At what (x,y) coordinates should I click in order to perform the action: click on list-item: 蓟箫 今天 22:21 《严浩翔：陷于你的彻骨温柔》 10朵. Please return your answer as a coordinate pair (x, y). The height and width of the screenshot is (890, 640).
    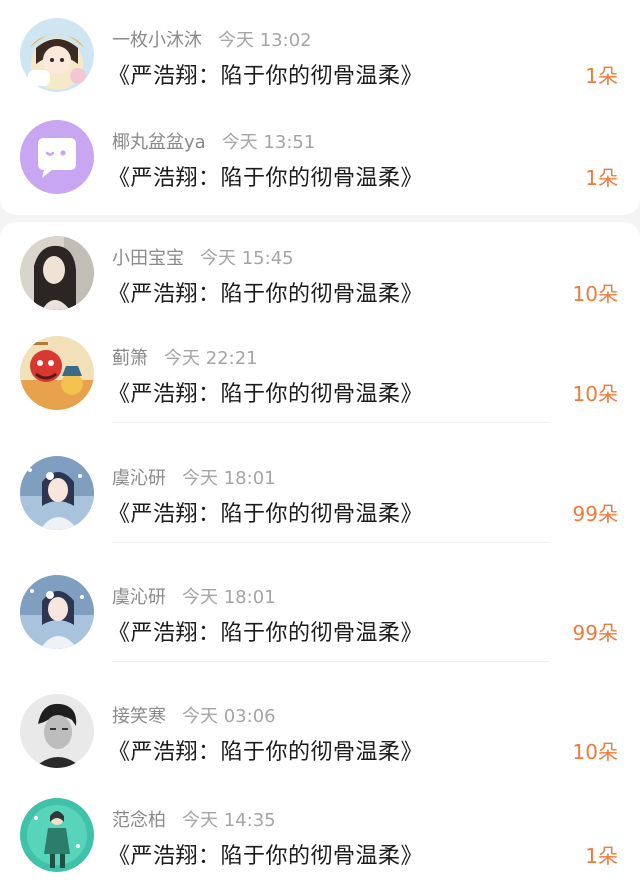
    Looking at the image, I should click on (320, 370).